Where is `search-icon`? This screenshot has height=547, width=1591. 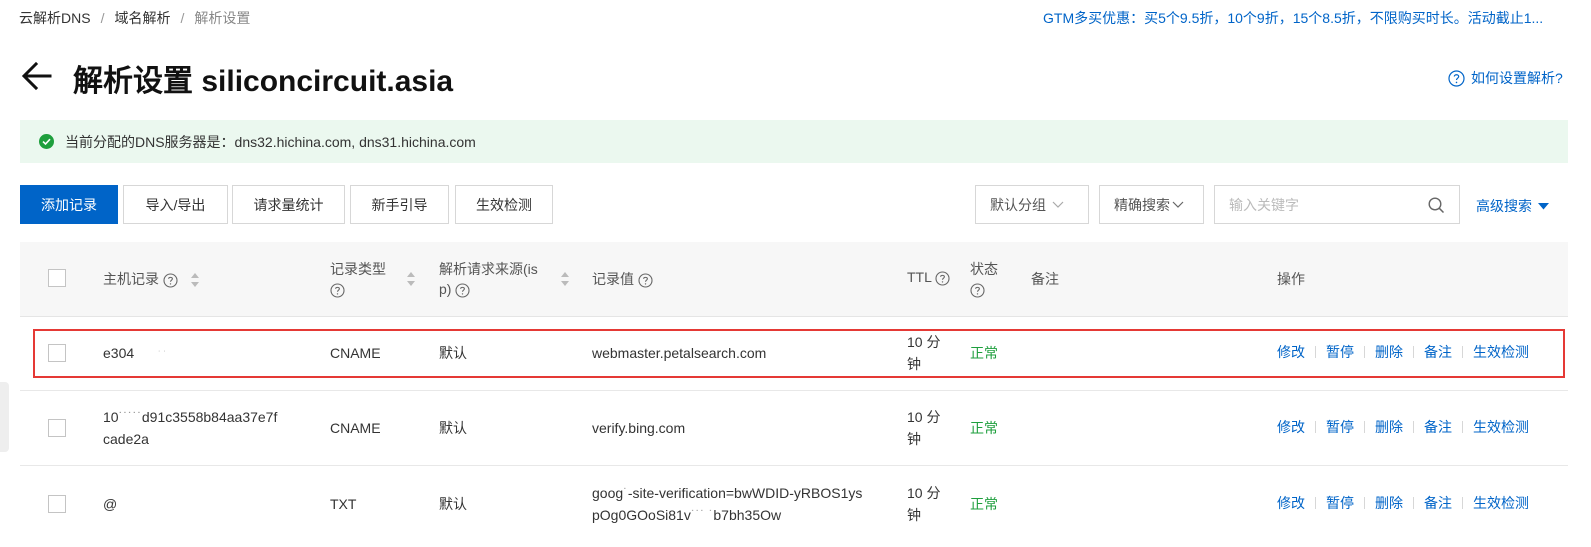 search-icon is located at coordinates (1436, 205).